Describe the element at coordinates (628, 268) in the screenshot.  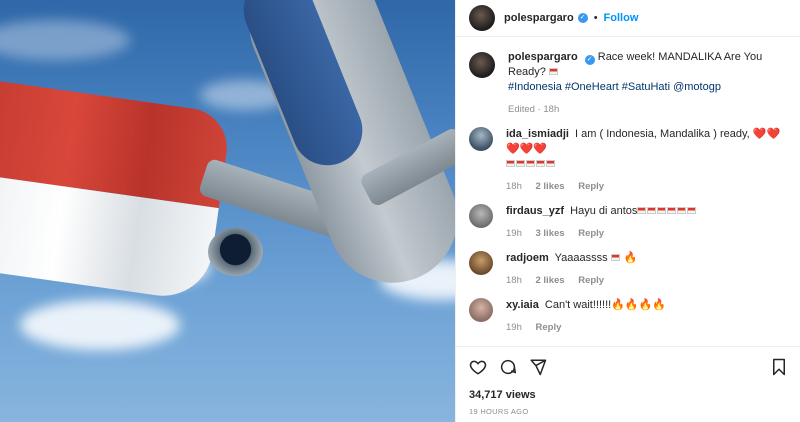
I see `comment-item: radjoem Yaaaassss 🔥 18h 2 likes Reply` at that location.